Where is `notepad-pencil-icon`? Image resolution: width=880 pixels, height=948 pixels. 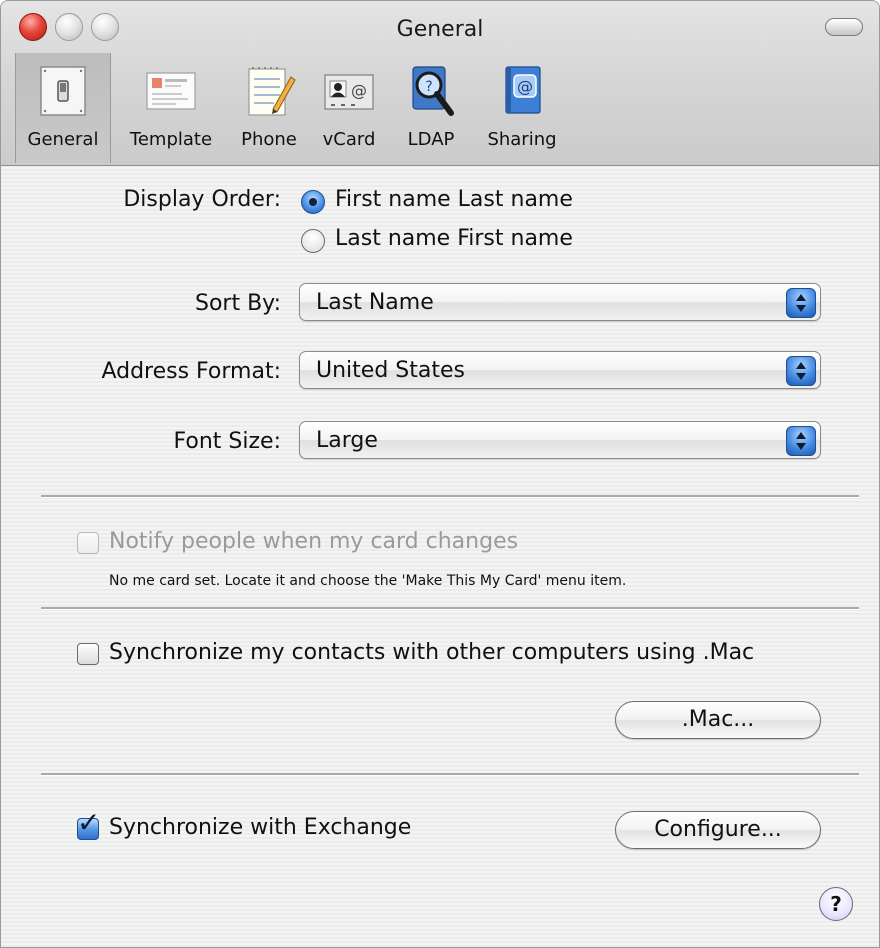 notepad-pencil-icon is located at coordinates (272, 91).